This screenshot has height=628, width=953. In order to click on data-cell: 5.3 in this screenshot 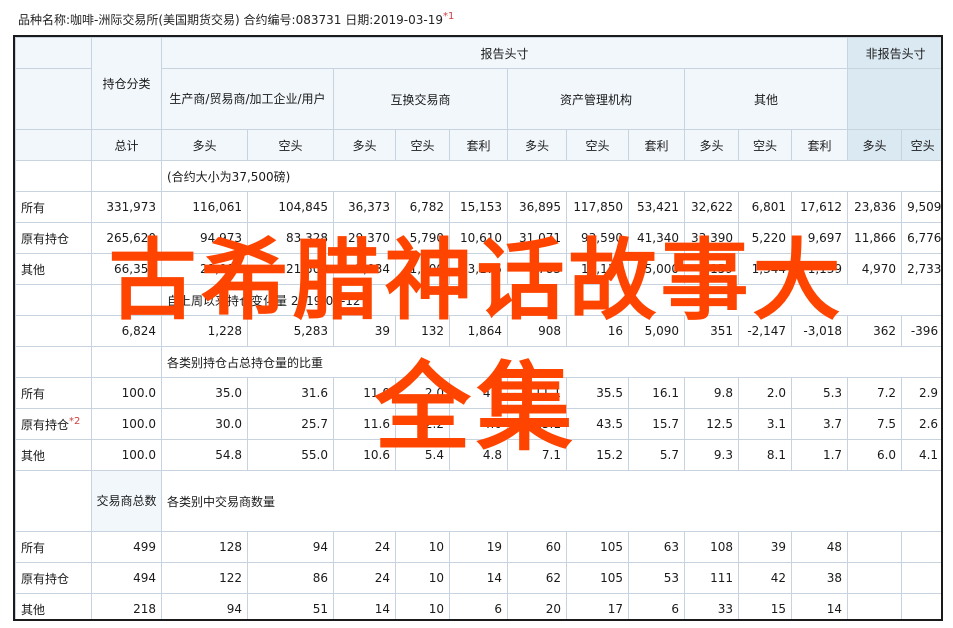, I will do `click(819, 393)`.